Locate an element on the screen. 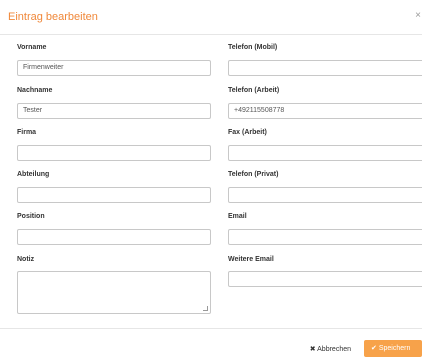 The width and height of the screenshot is (422, 362). firma-input is located at coordinates (114, 153).